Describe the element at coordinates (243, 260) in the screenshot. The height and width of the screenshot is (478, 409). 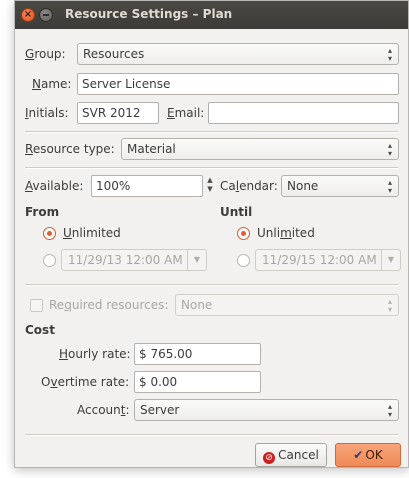
I see `until-date-radio` at that location.